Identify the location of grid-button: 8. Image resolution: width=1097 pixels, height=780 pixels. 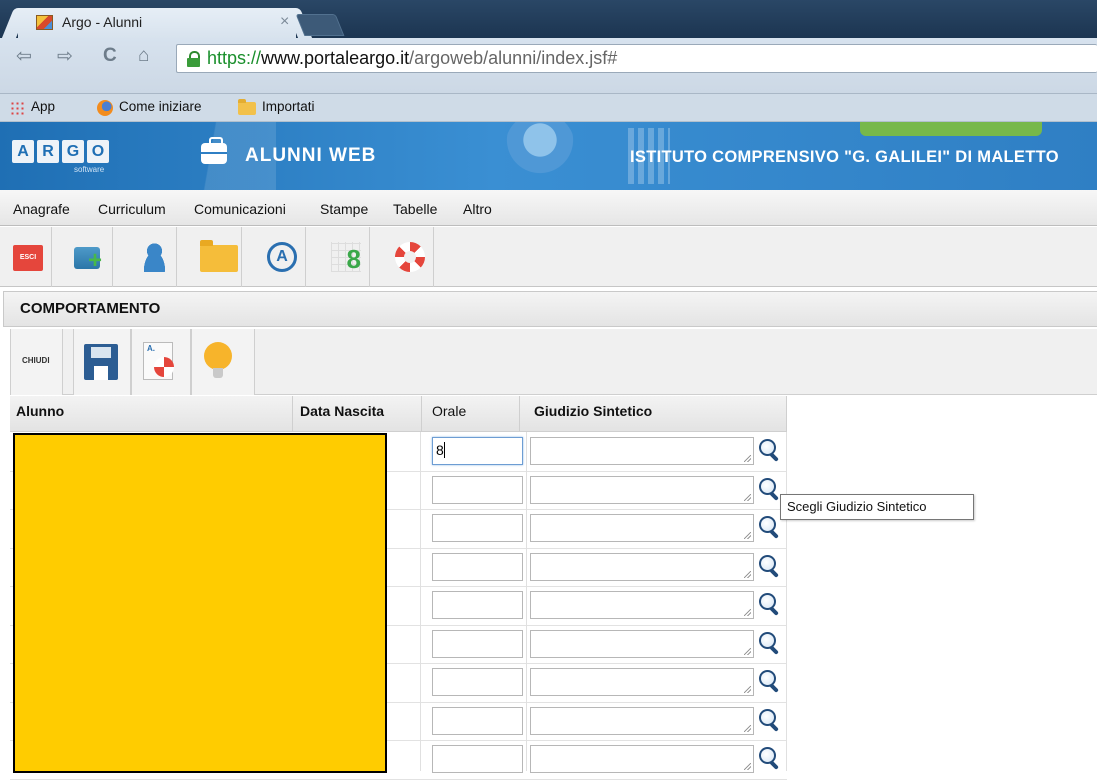
(346, 257).